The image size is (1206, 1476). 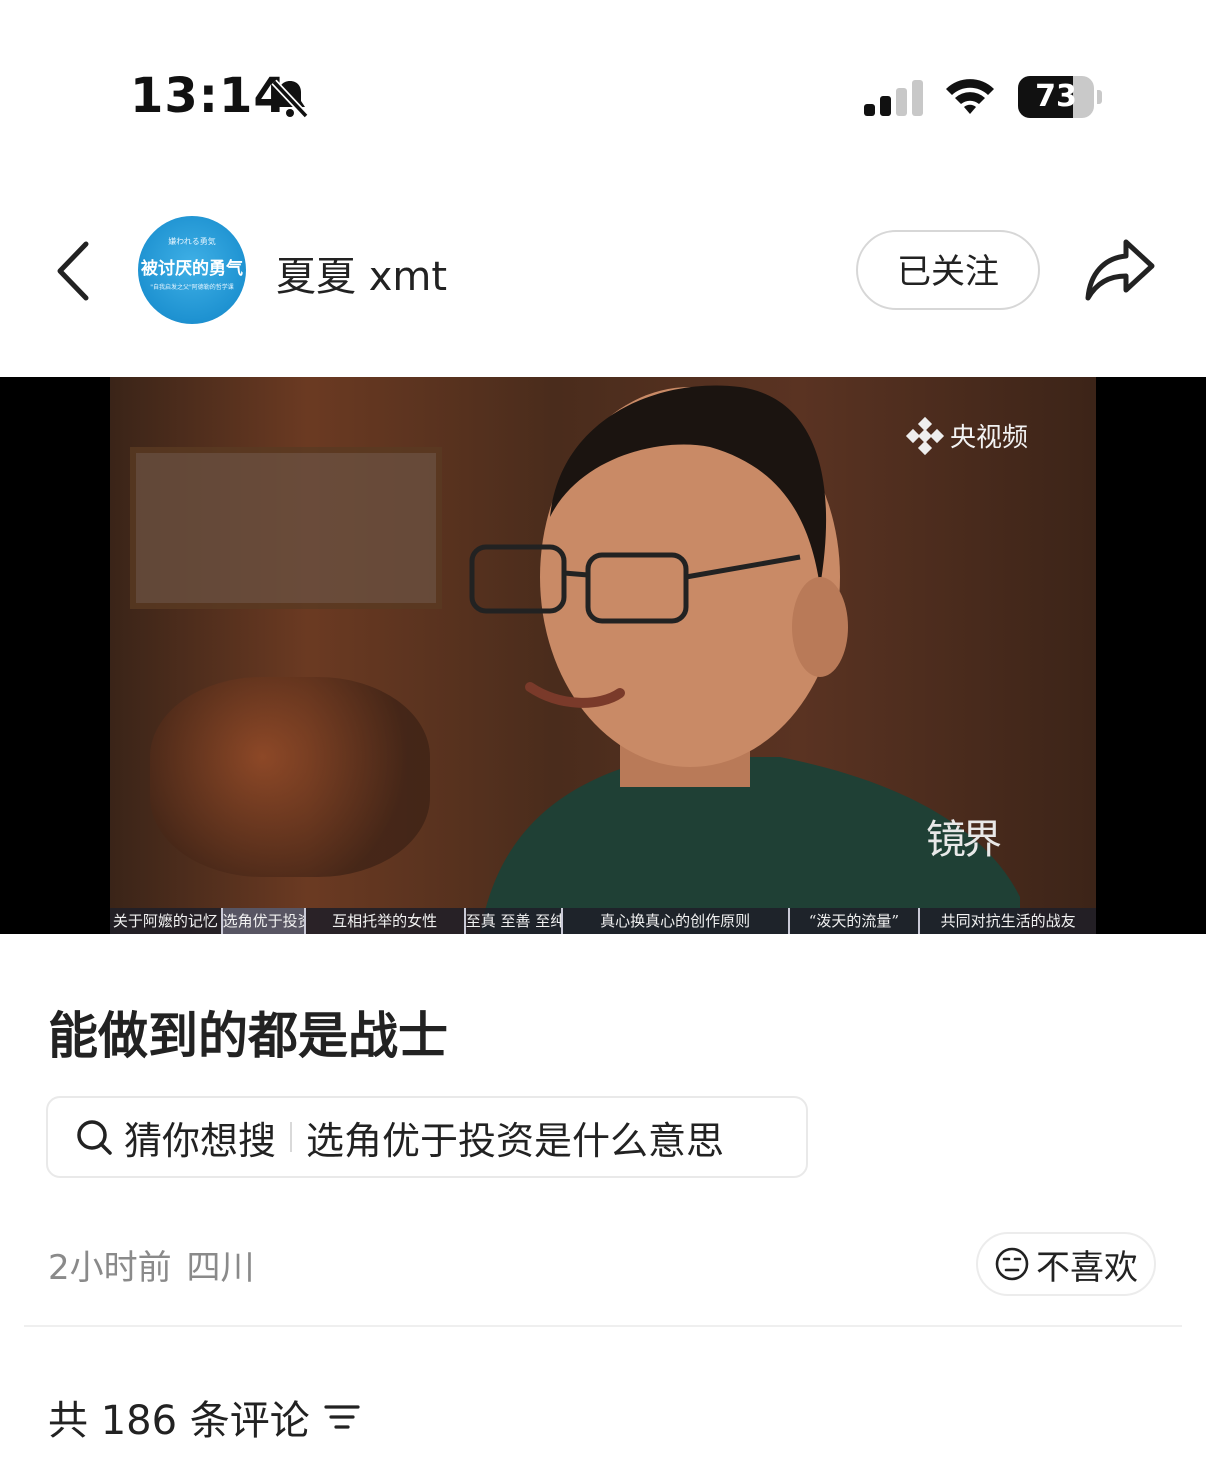 What do you see at coordinates (192, 241) in the screenshot?
I see `avatar-small-text: 嫌われる勇気` at bounding box center [192, 241].